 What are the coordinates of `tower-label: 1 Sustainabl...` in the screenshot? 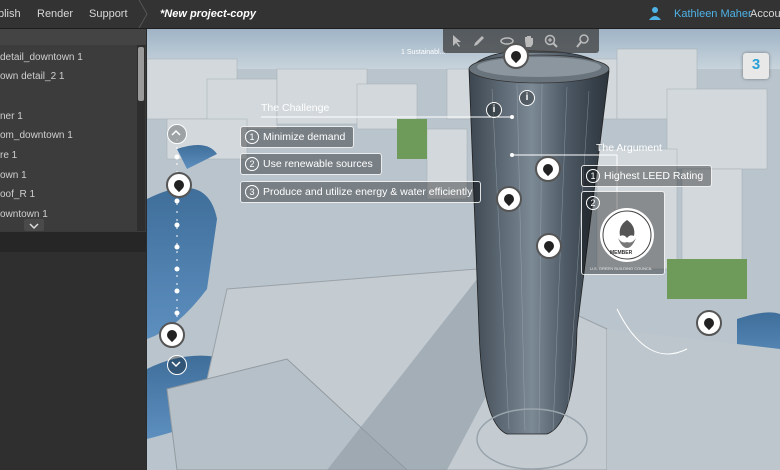 It's located at (423, 52).